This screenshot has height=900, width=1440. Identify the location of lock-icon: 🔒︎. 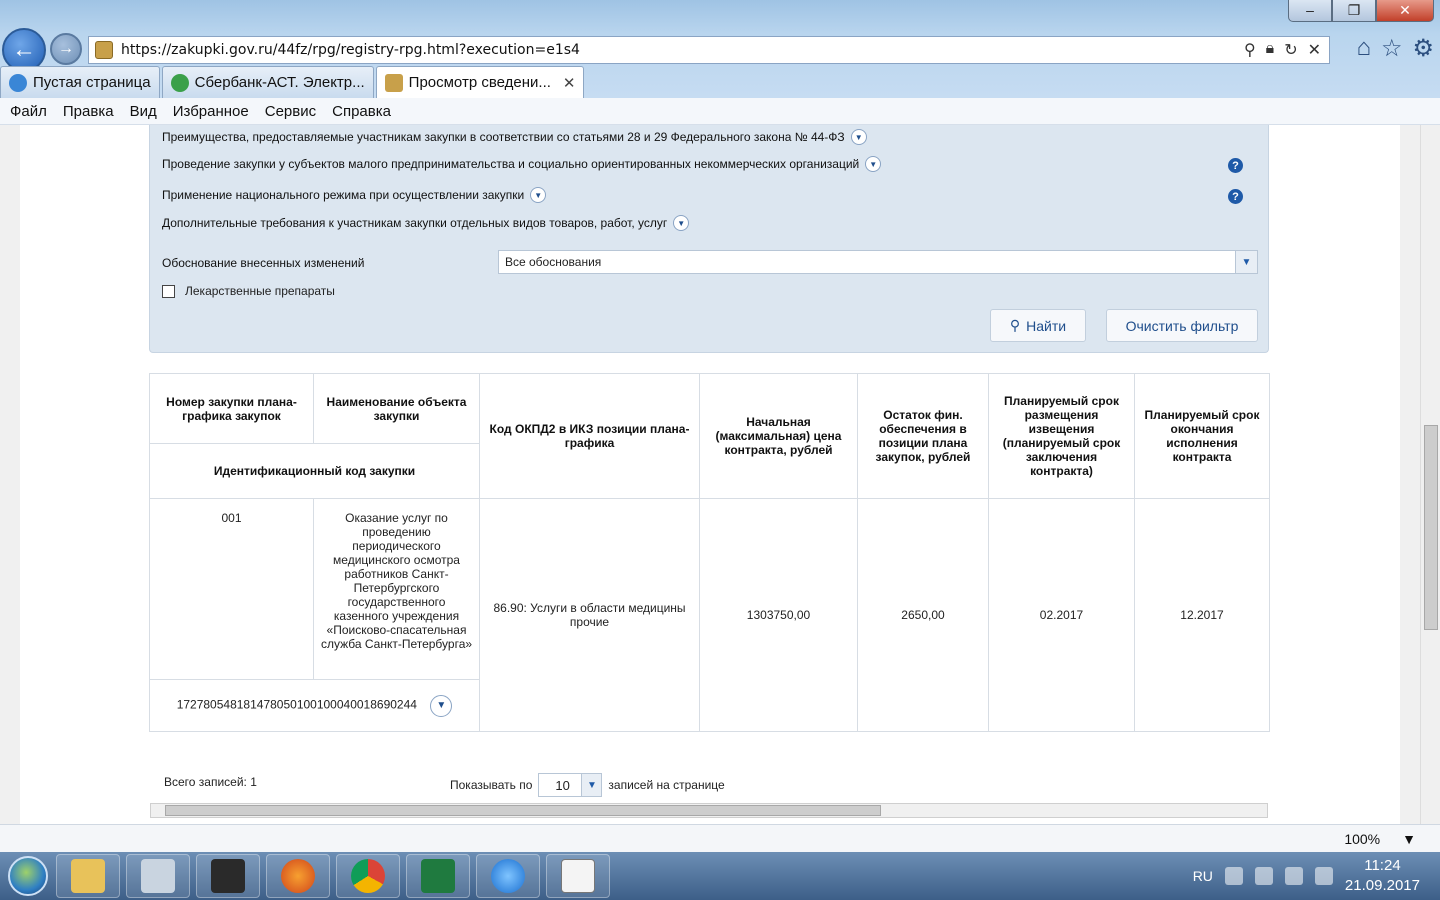
(1270, 50).